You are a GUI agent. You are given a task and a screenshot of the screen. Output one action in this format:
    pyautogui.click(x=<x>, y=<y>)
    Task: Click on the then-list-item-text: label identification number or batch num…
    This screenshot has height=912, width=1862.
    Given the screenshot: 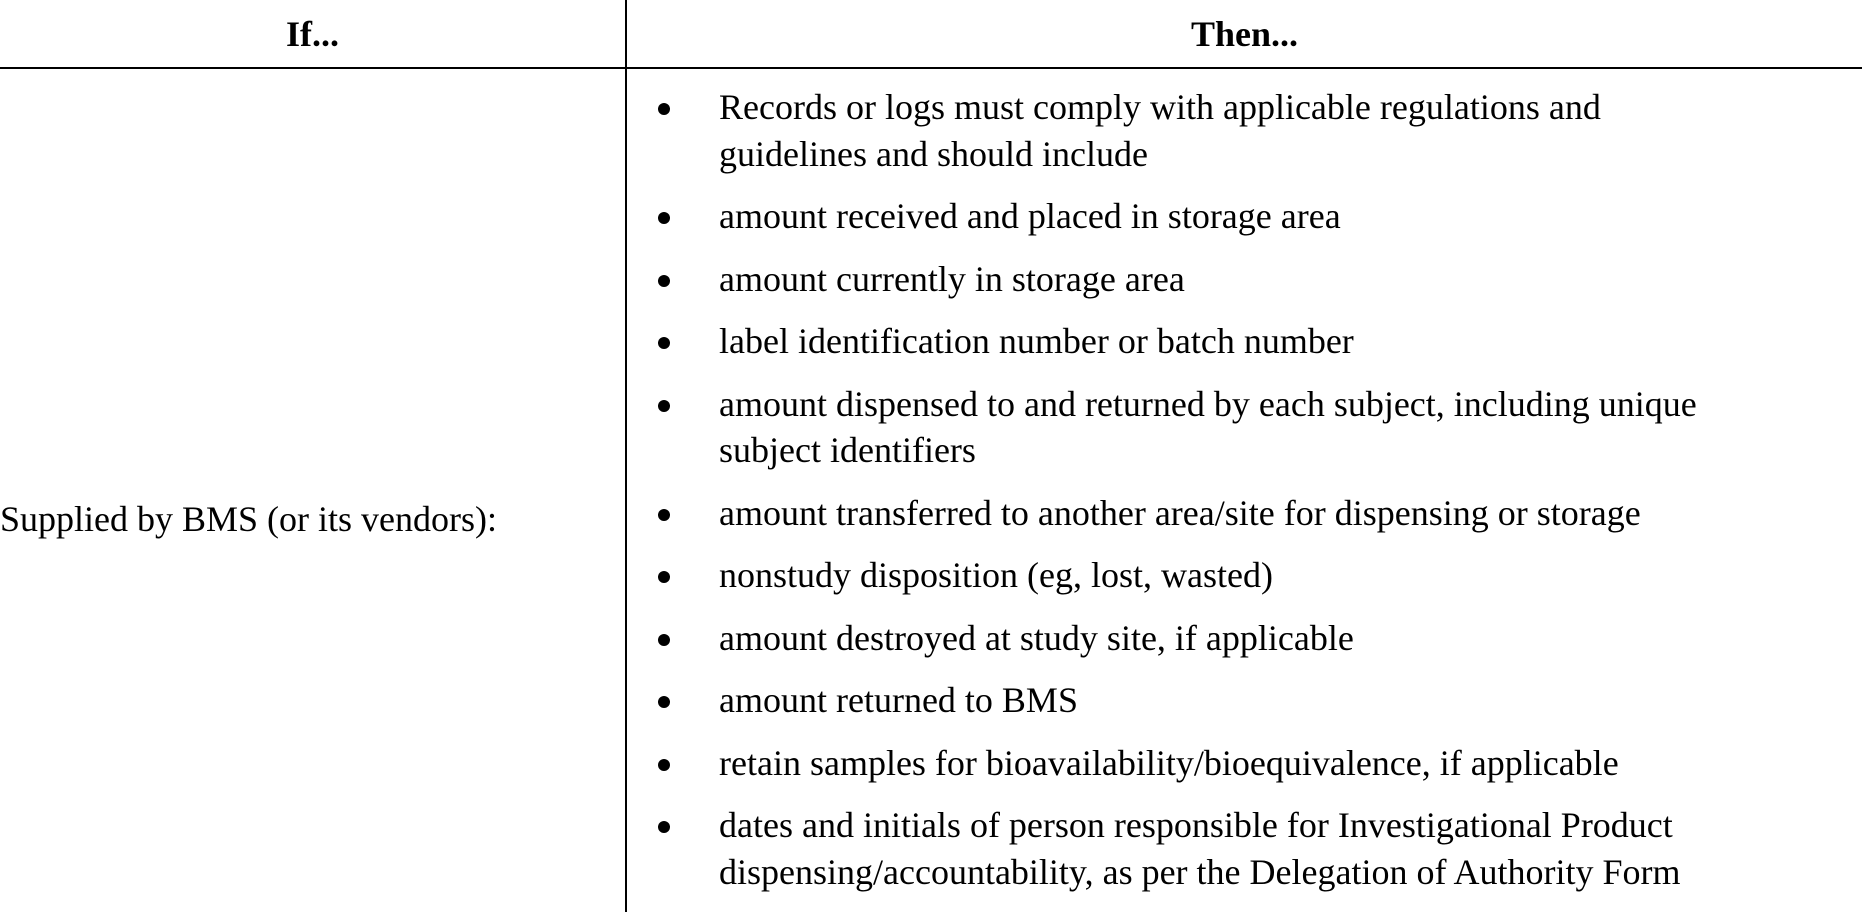 What is the action you would take?
    pyautogui.click(x=1036, y=341)
    